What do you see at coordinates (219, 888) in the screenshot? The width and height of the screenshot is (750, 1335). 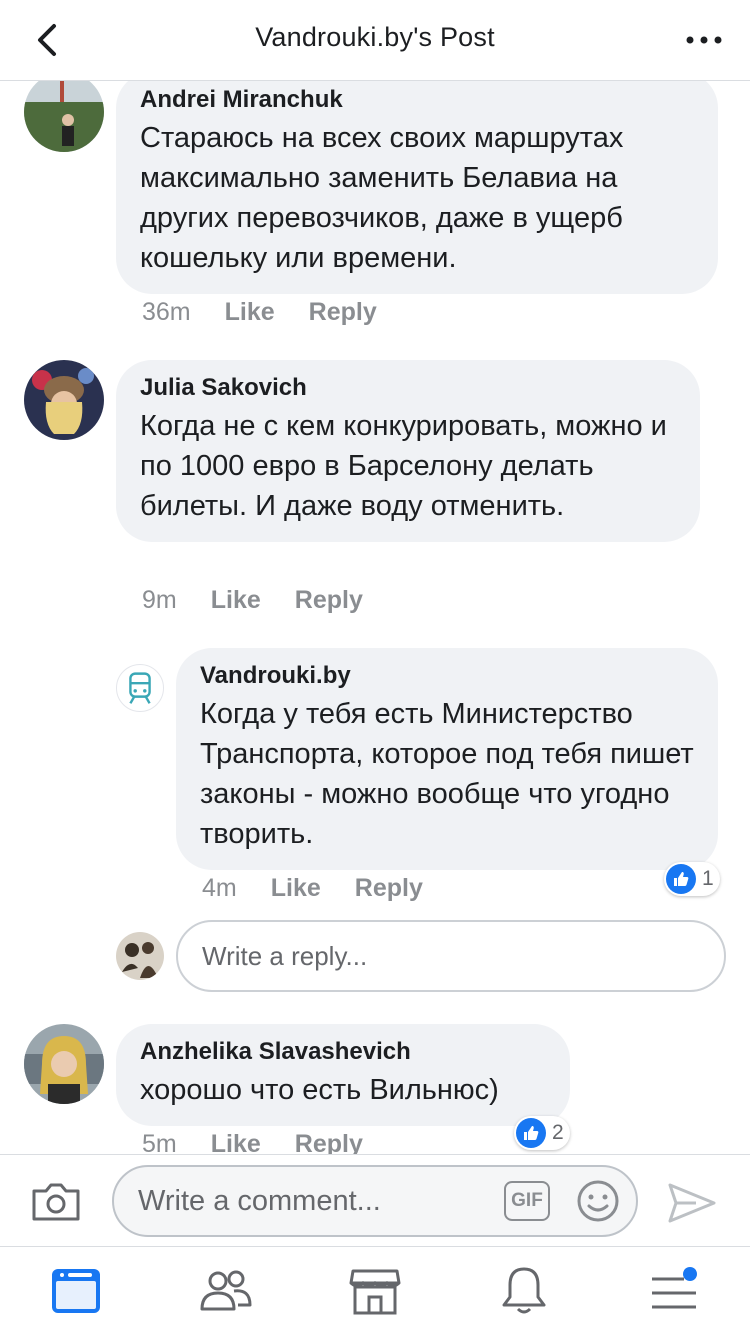 I see `comment-time: 4m` at bounding box center [219, 888].